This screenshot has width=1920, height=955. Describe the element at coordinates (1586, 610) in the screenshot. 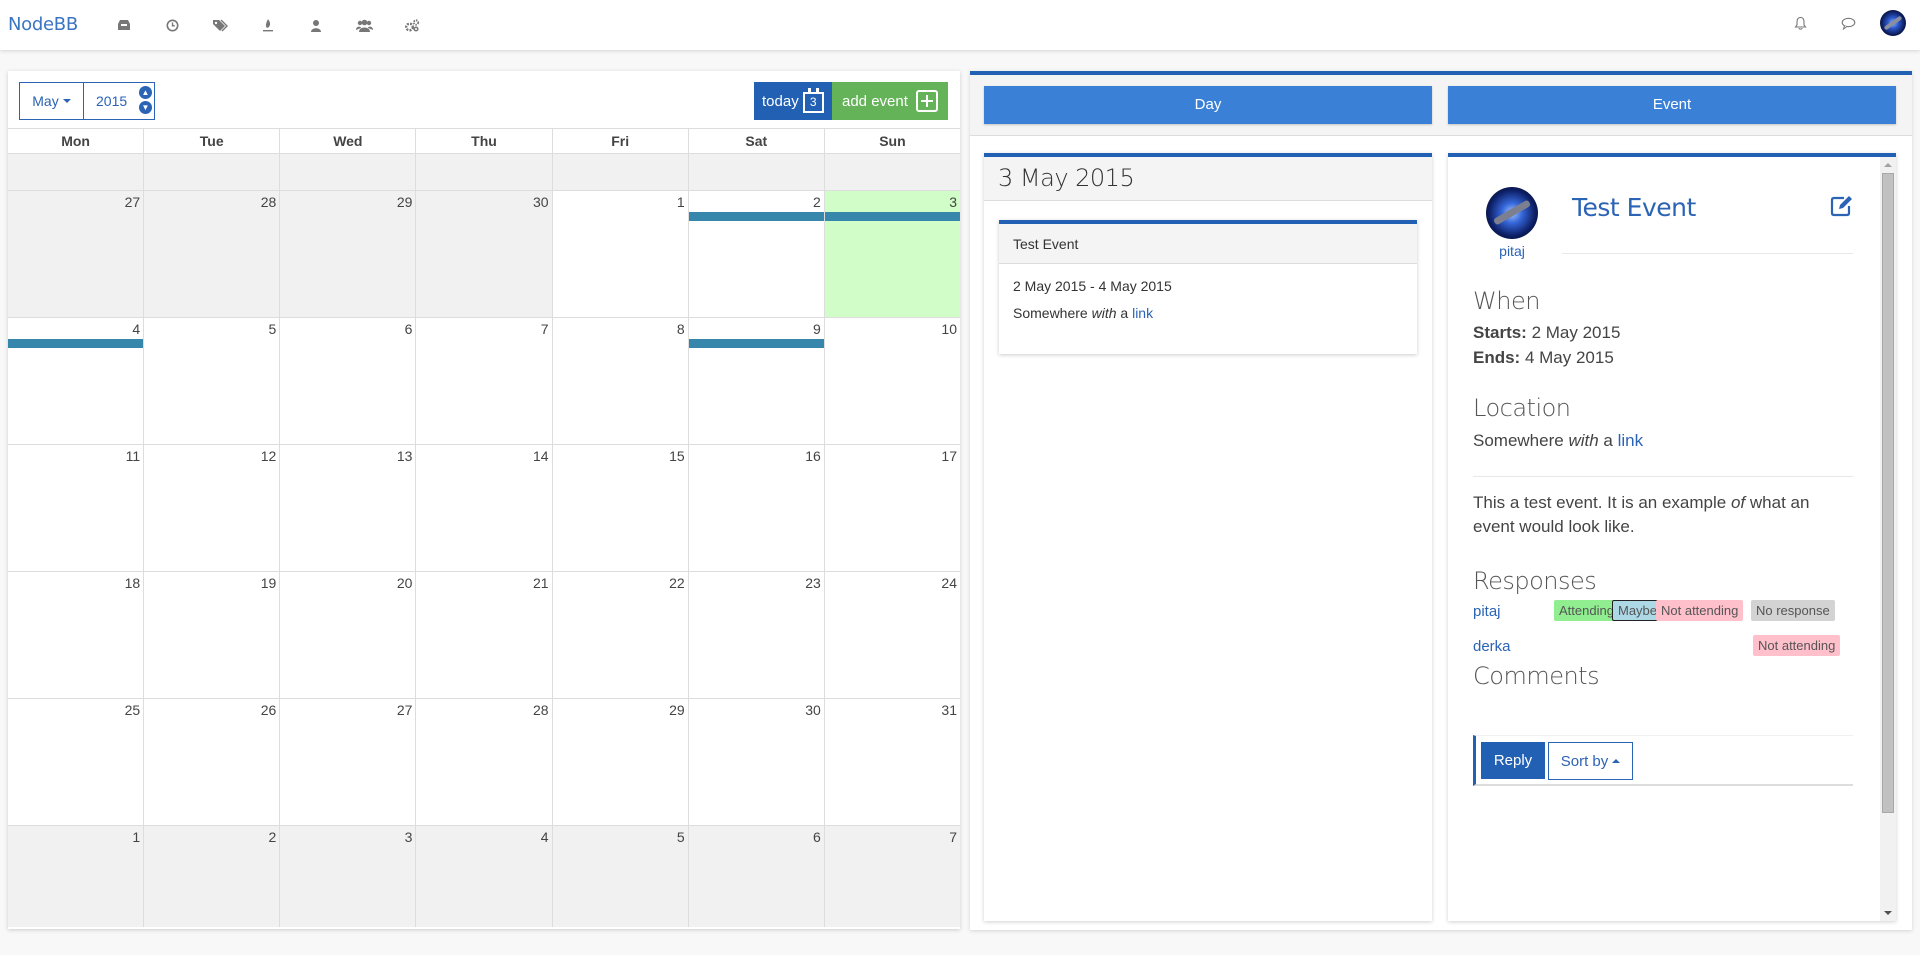

I see `attending-badge: Attending` at that location.